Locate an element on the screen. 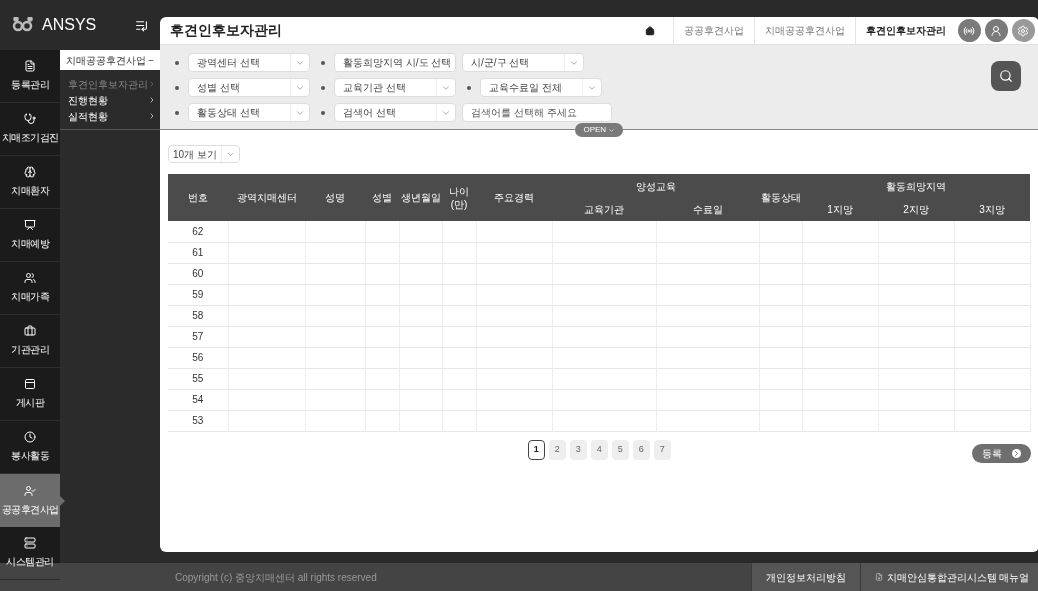 The image size is (1038, 591). user-button is located at coordinates (996, 30).